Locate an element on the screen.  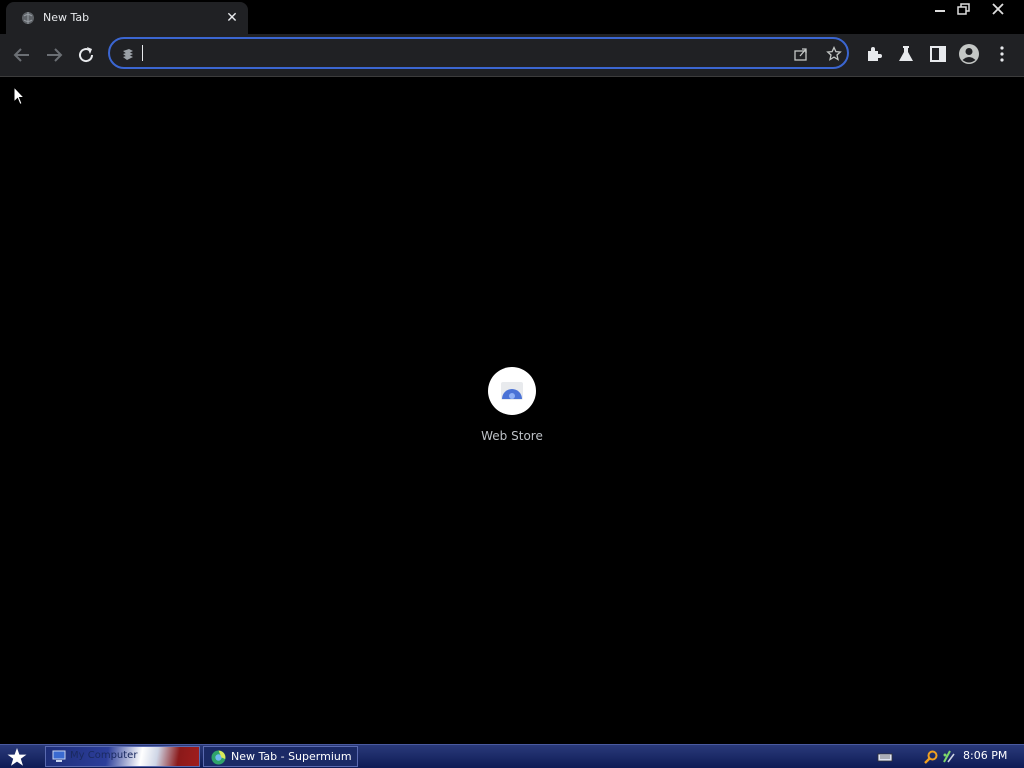
close-window-button is located at coordinates (998, 9).